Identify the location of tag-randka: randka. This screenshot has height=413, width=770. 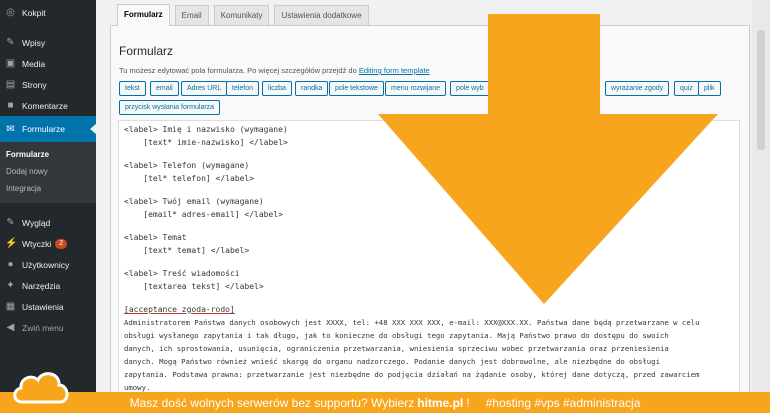
(312, 88).